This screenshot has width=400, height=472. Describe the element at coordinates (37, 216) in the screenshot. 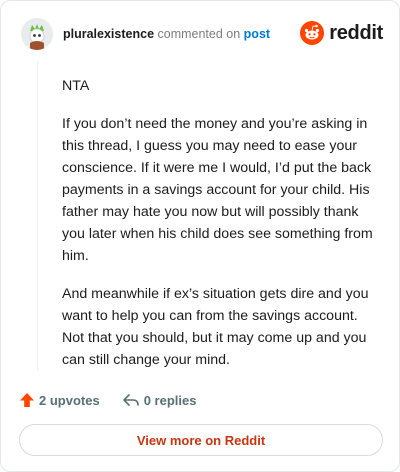

I see `thread-line` at that location.